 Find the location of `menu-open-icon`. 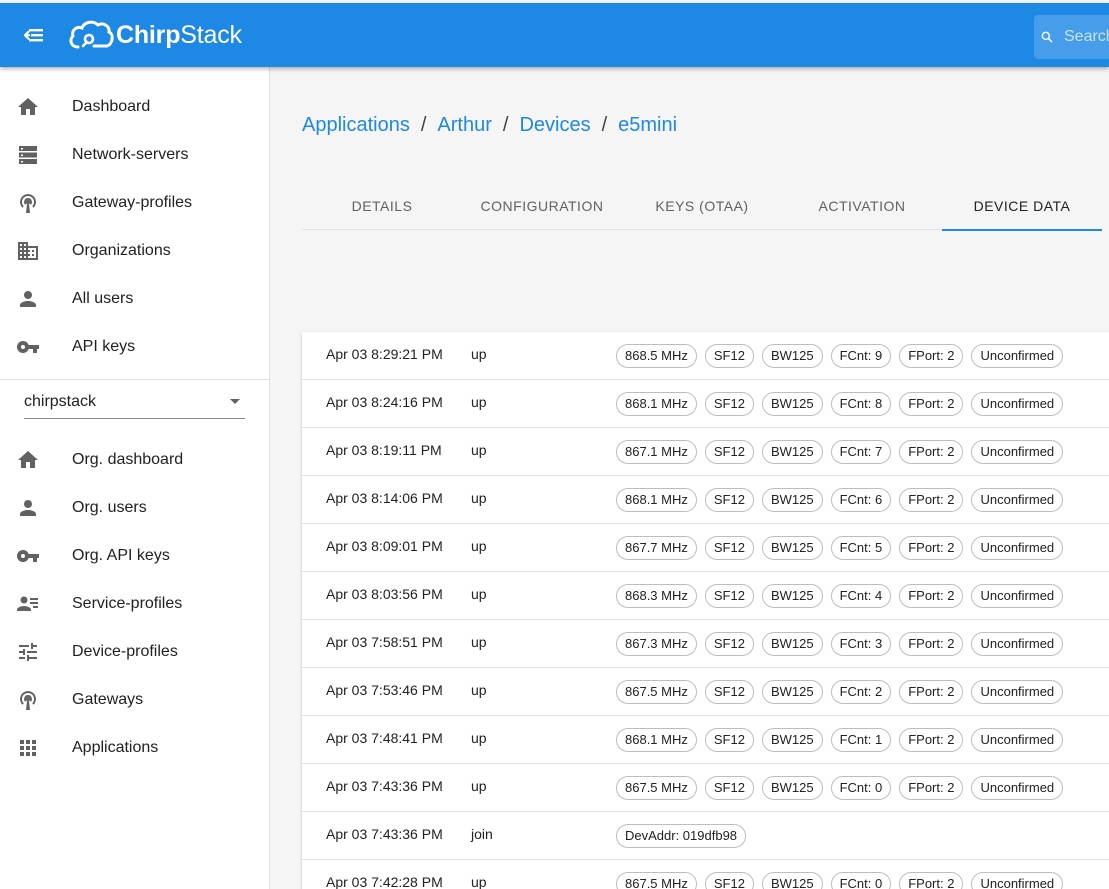

menu-open-icon is located at coordinates (33, 35).